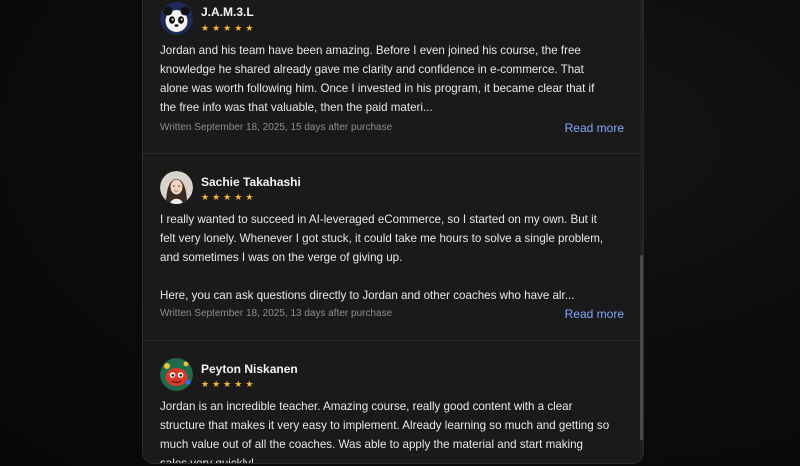 This screenshot has width=800, height=466. I want to click on panda-avatar-icon, so click(176, 18).